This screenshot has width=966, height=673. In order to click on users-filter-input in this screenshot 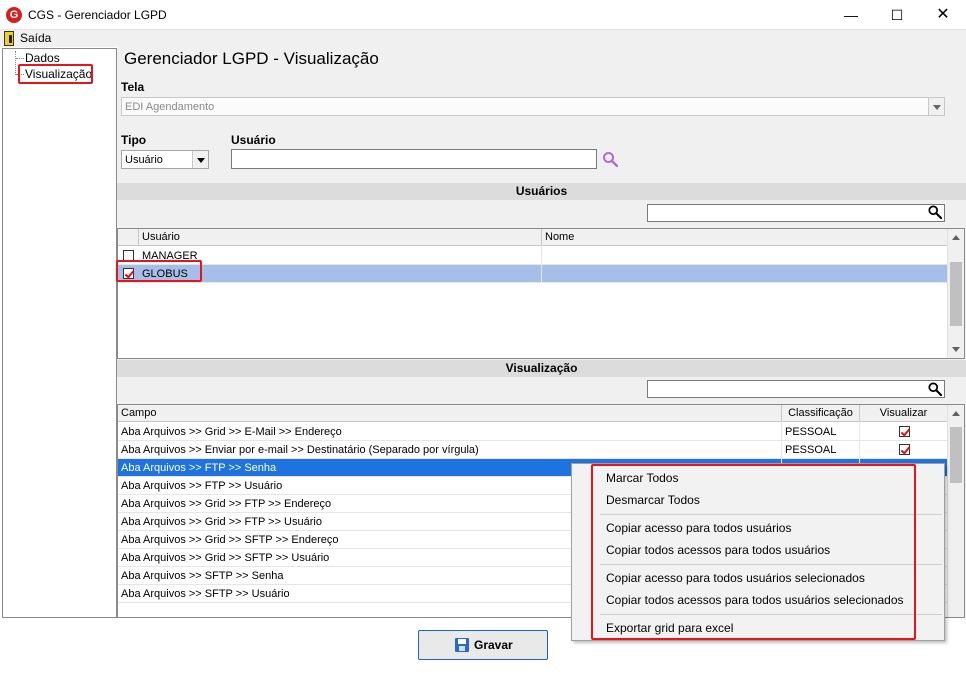, I will do `click(796, 213)`.